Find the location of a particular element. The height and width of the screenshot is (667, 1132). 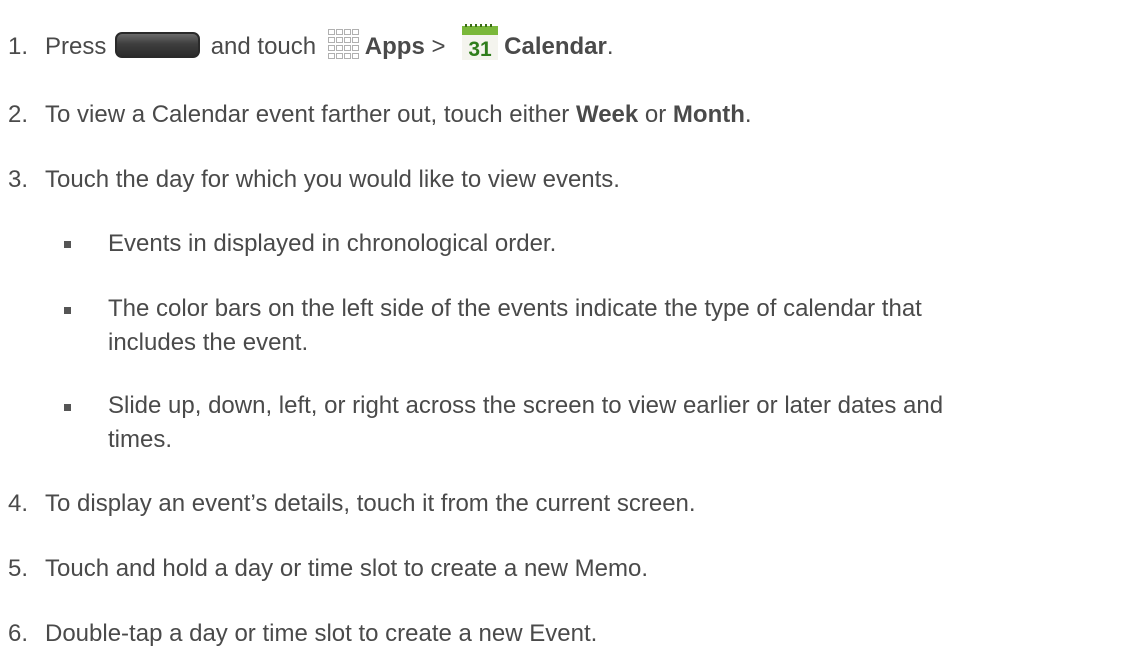

step-number: 2. is located at coordinates (18, 114).